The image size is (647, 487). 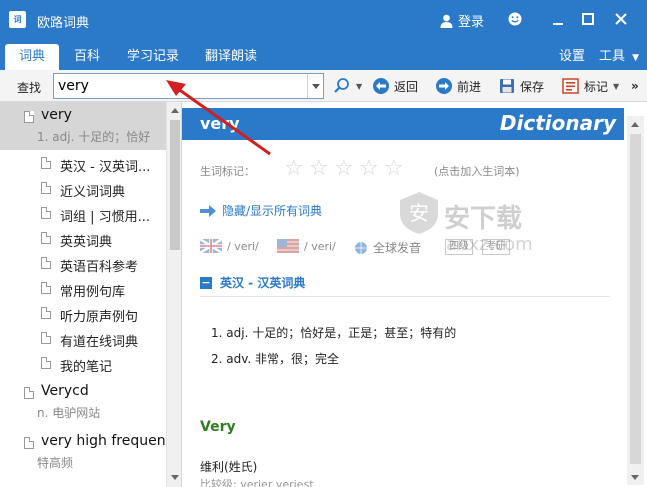 I want to click on search-options-button: ▼, so click(x=347, y=86).